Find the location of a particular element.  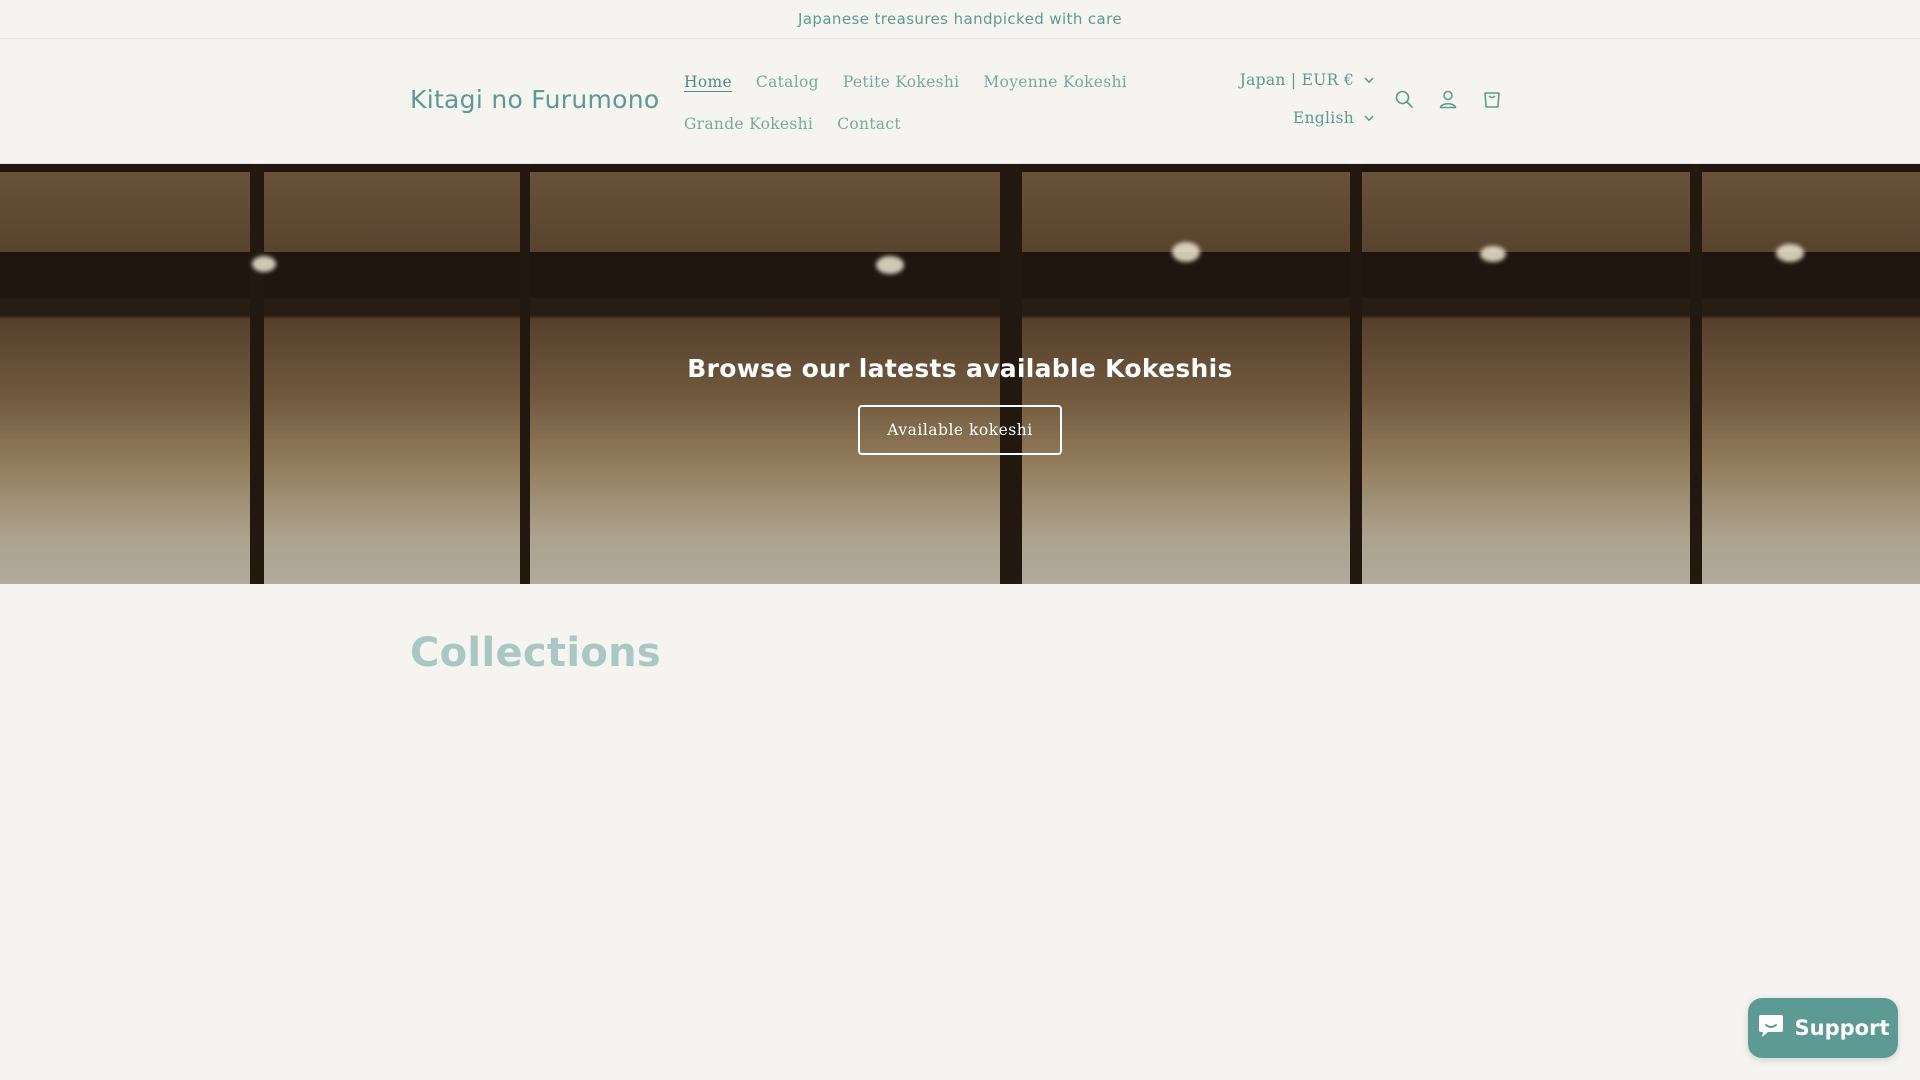

language-selector: English is located at coordinates (1333, 118).